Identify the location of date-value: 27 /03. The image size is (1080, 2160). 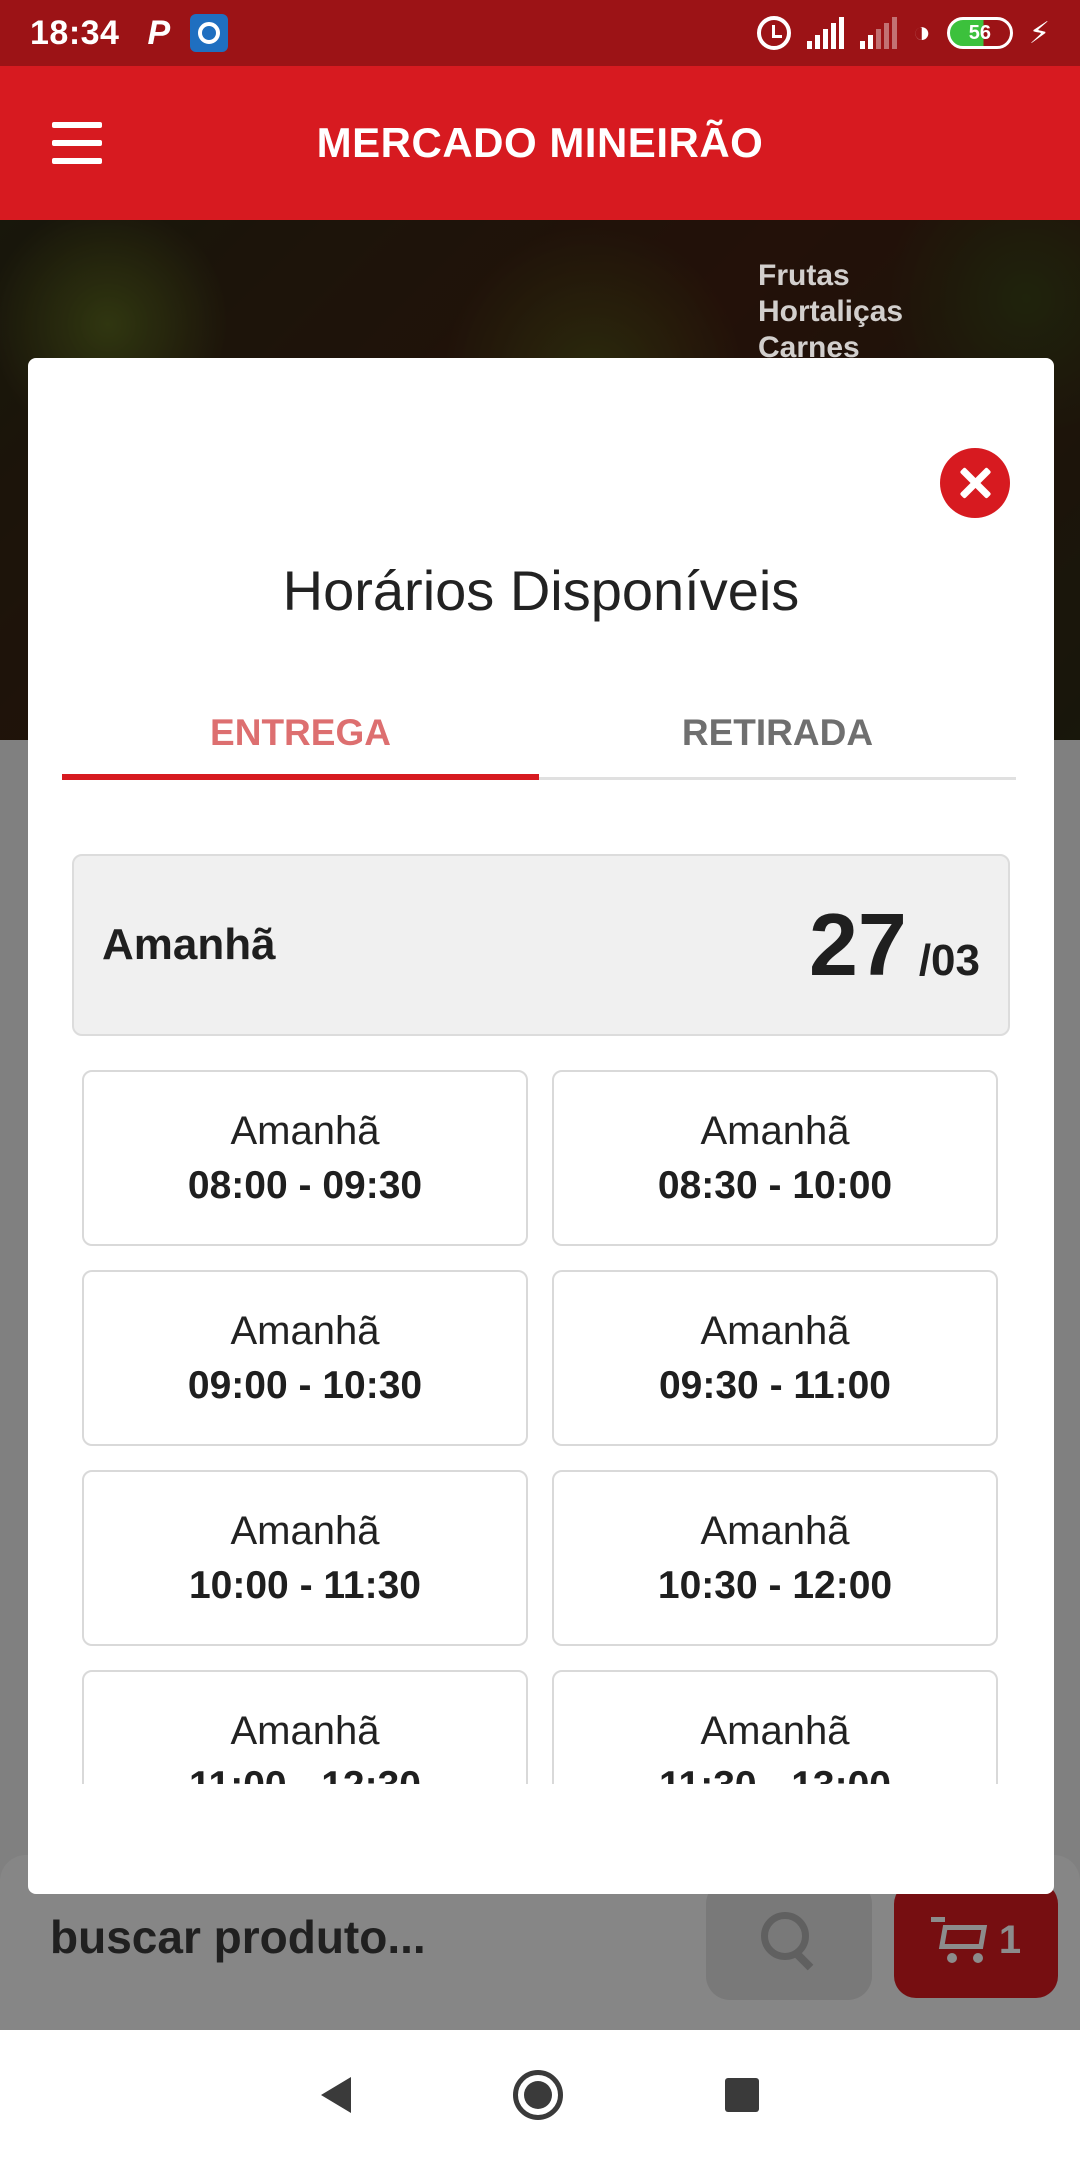
(894, 945).